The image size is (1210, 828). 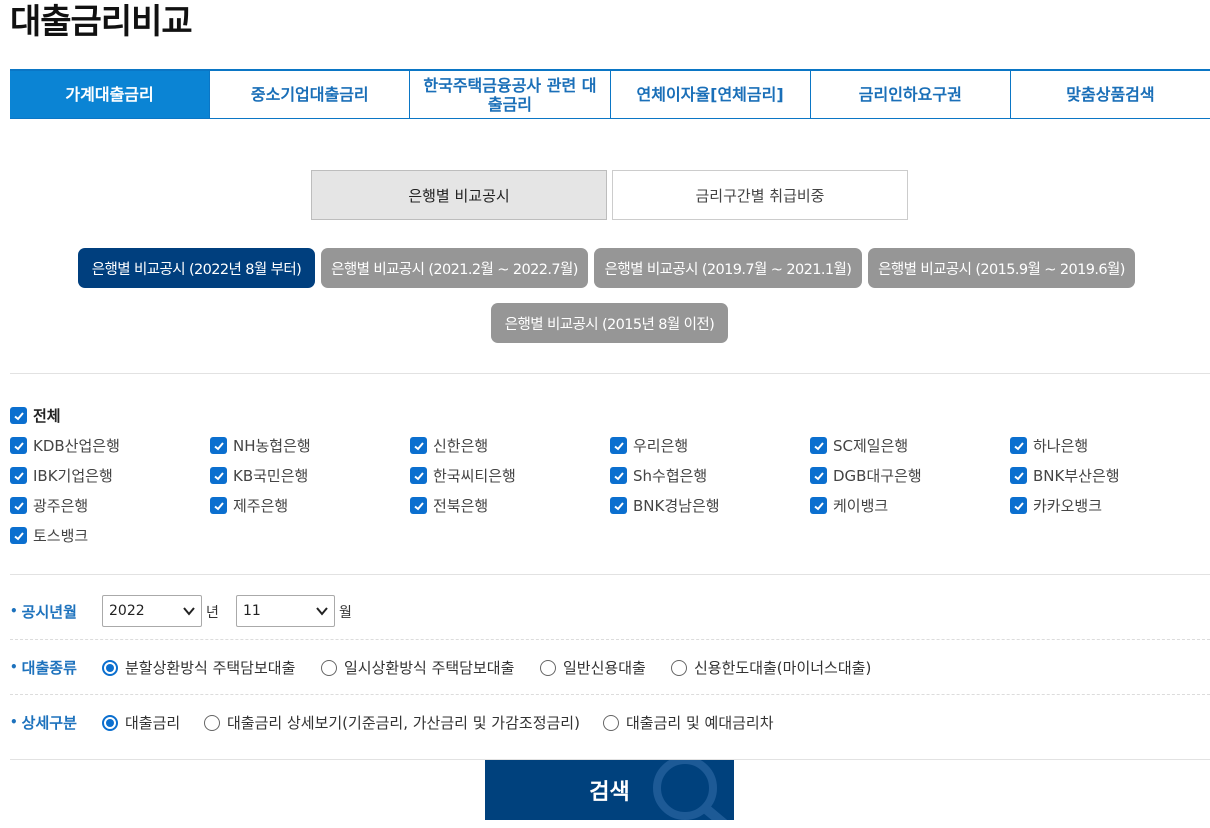 I want to click on tab-rate-cut-request: 금리인하요구권, so click(x=911, y=94).